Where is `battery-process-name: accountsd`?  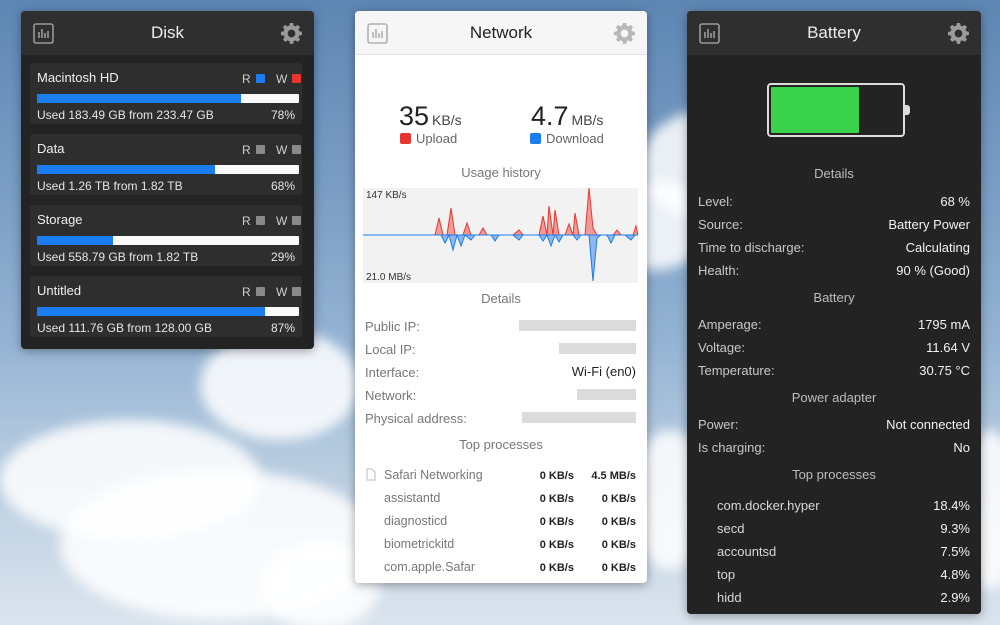 battery-process-name: accountsd is located at coordinates (747, 551).